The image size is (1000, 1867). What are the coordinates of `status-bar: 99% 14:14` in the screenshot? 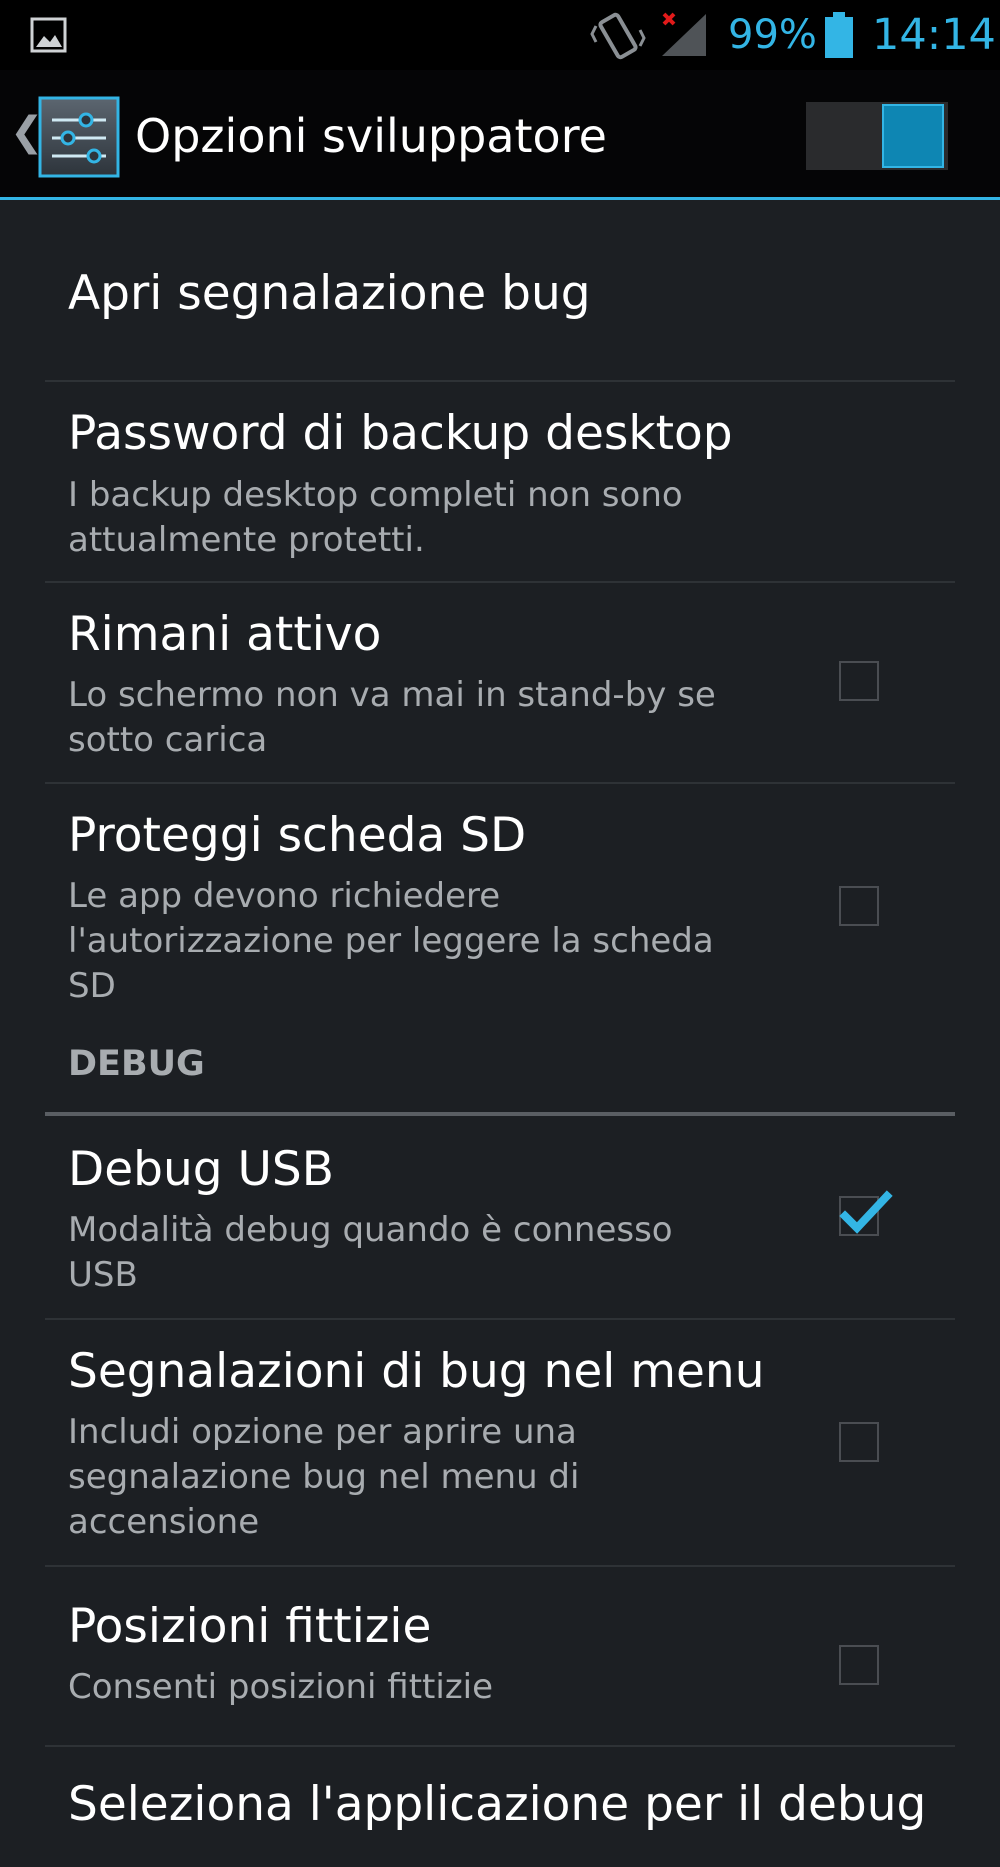 It's located at (500, 35).